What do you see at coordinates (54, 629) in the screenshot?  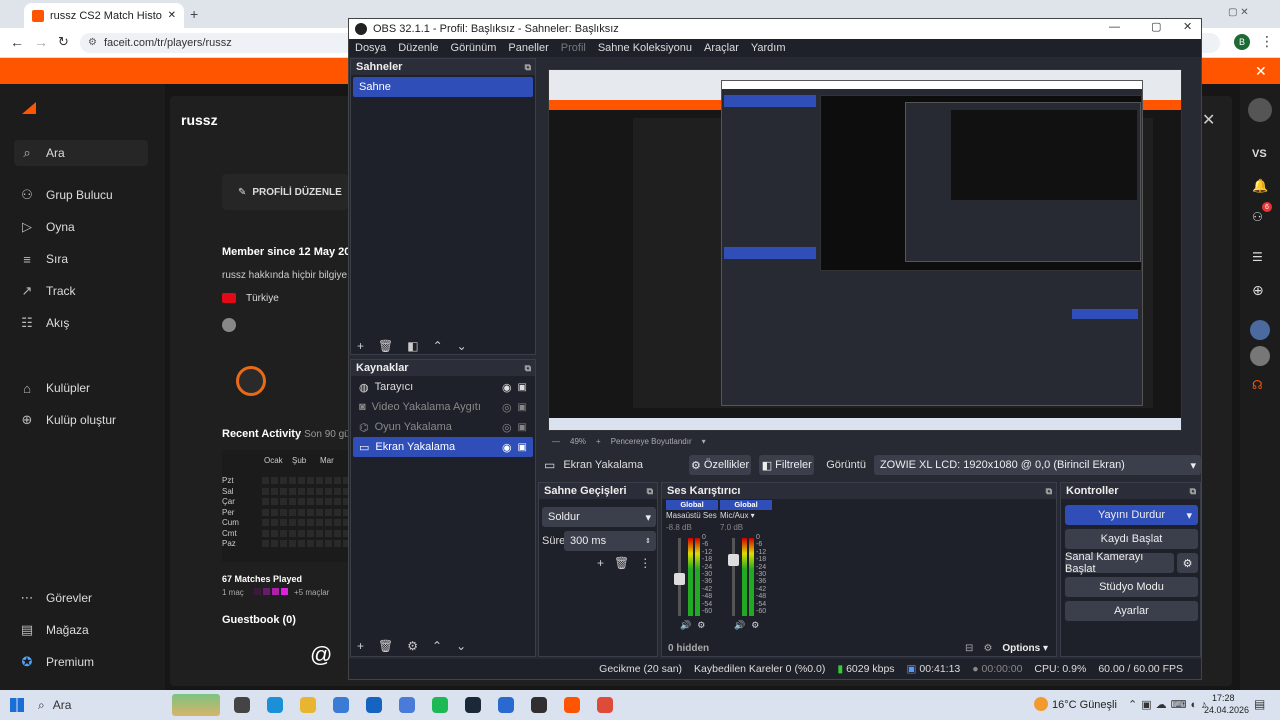 I see `sidebar-item: ▤ Mağaza` at bounding box center [54, 629].